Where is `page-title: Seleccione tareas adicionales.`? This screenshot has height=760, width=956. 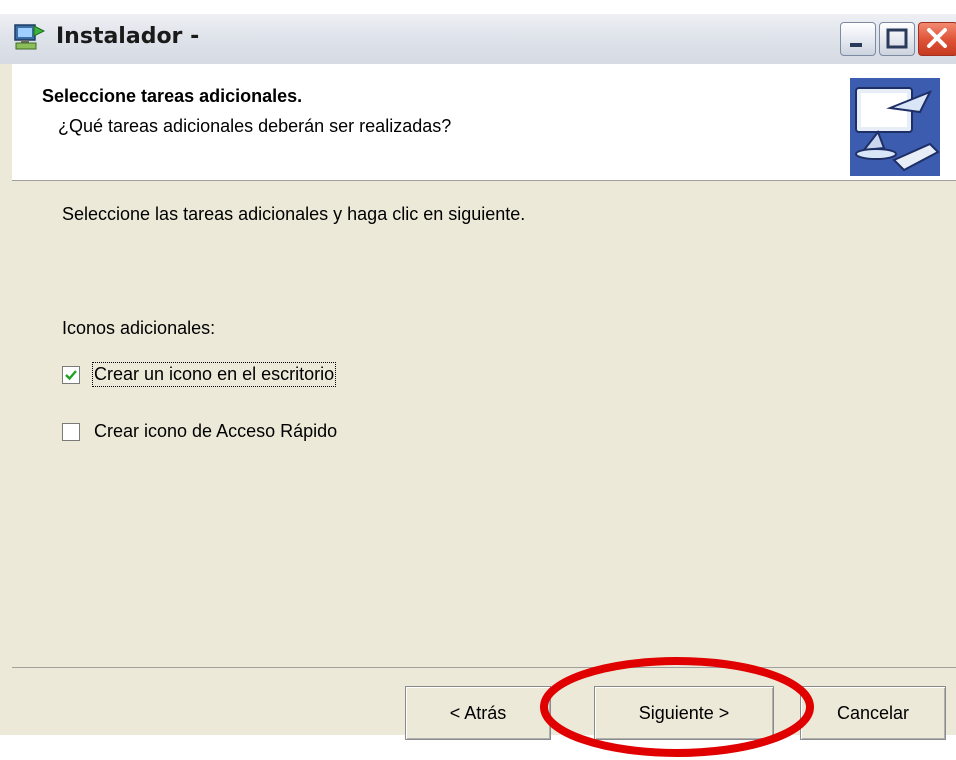
page-title: Seleccione tareas adicionales. is located at coordinates (172, 96).